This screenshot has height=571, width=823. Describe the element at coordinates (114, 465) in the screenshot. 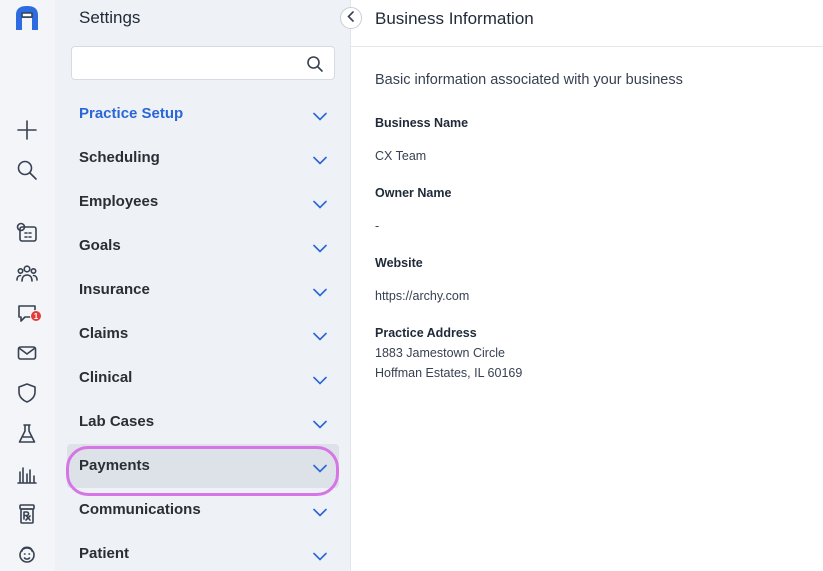

I see `nav-item-label: Payments` at that location.